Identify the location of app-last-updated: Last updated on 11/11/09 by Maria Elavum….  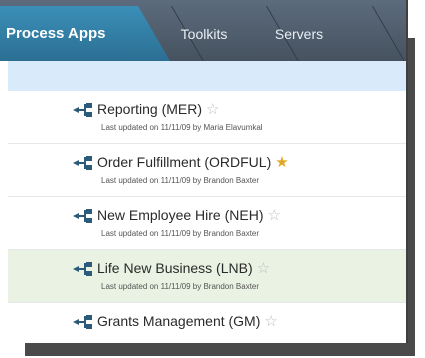
(182, 127).